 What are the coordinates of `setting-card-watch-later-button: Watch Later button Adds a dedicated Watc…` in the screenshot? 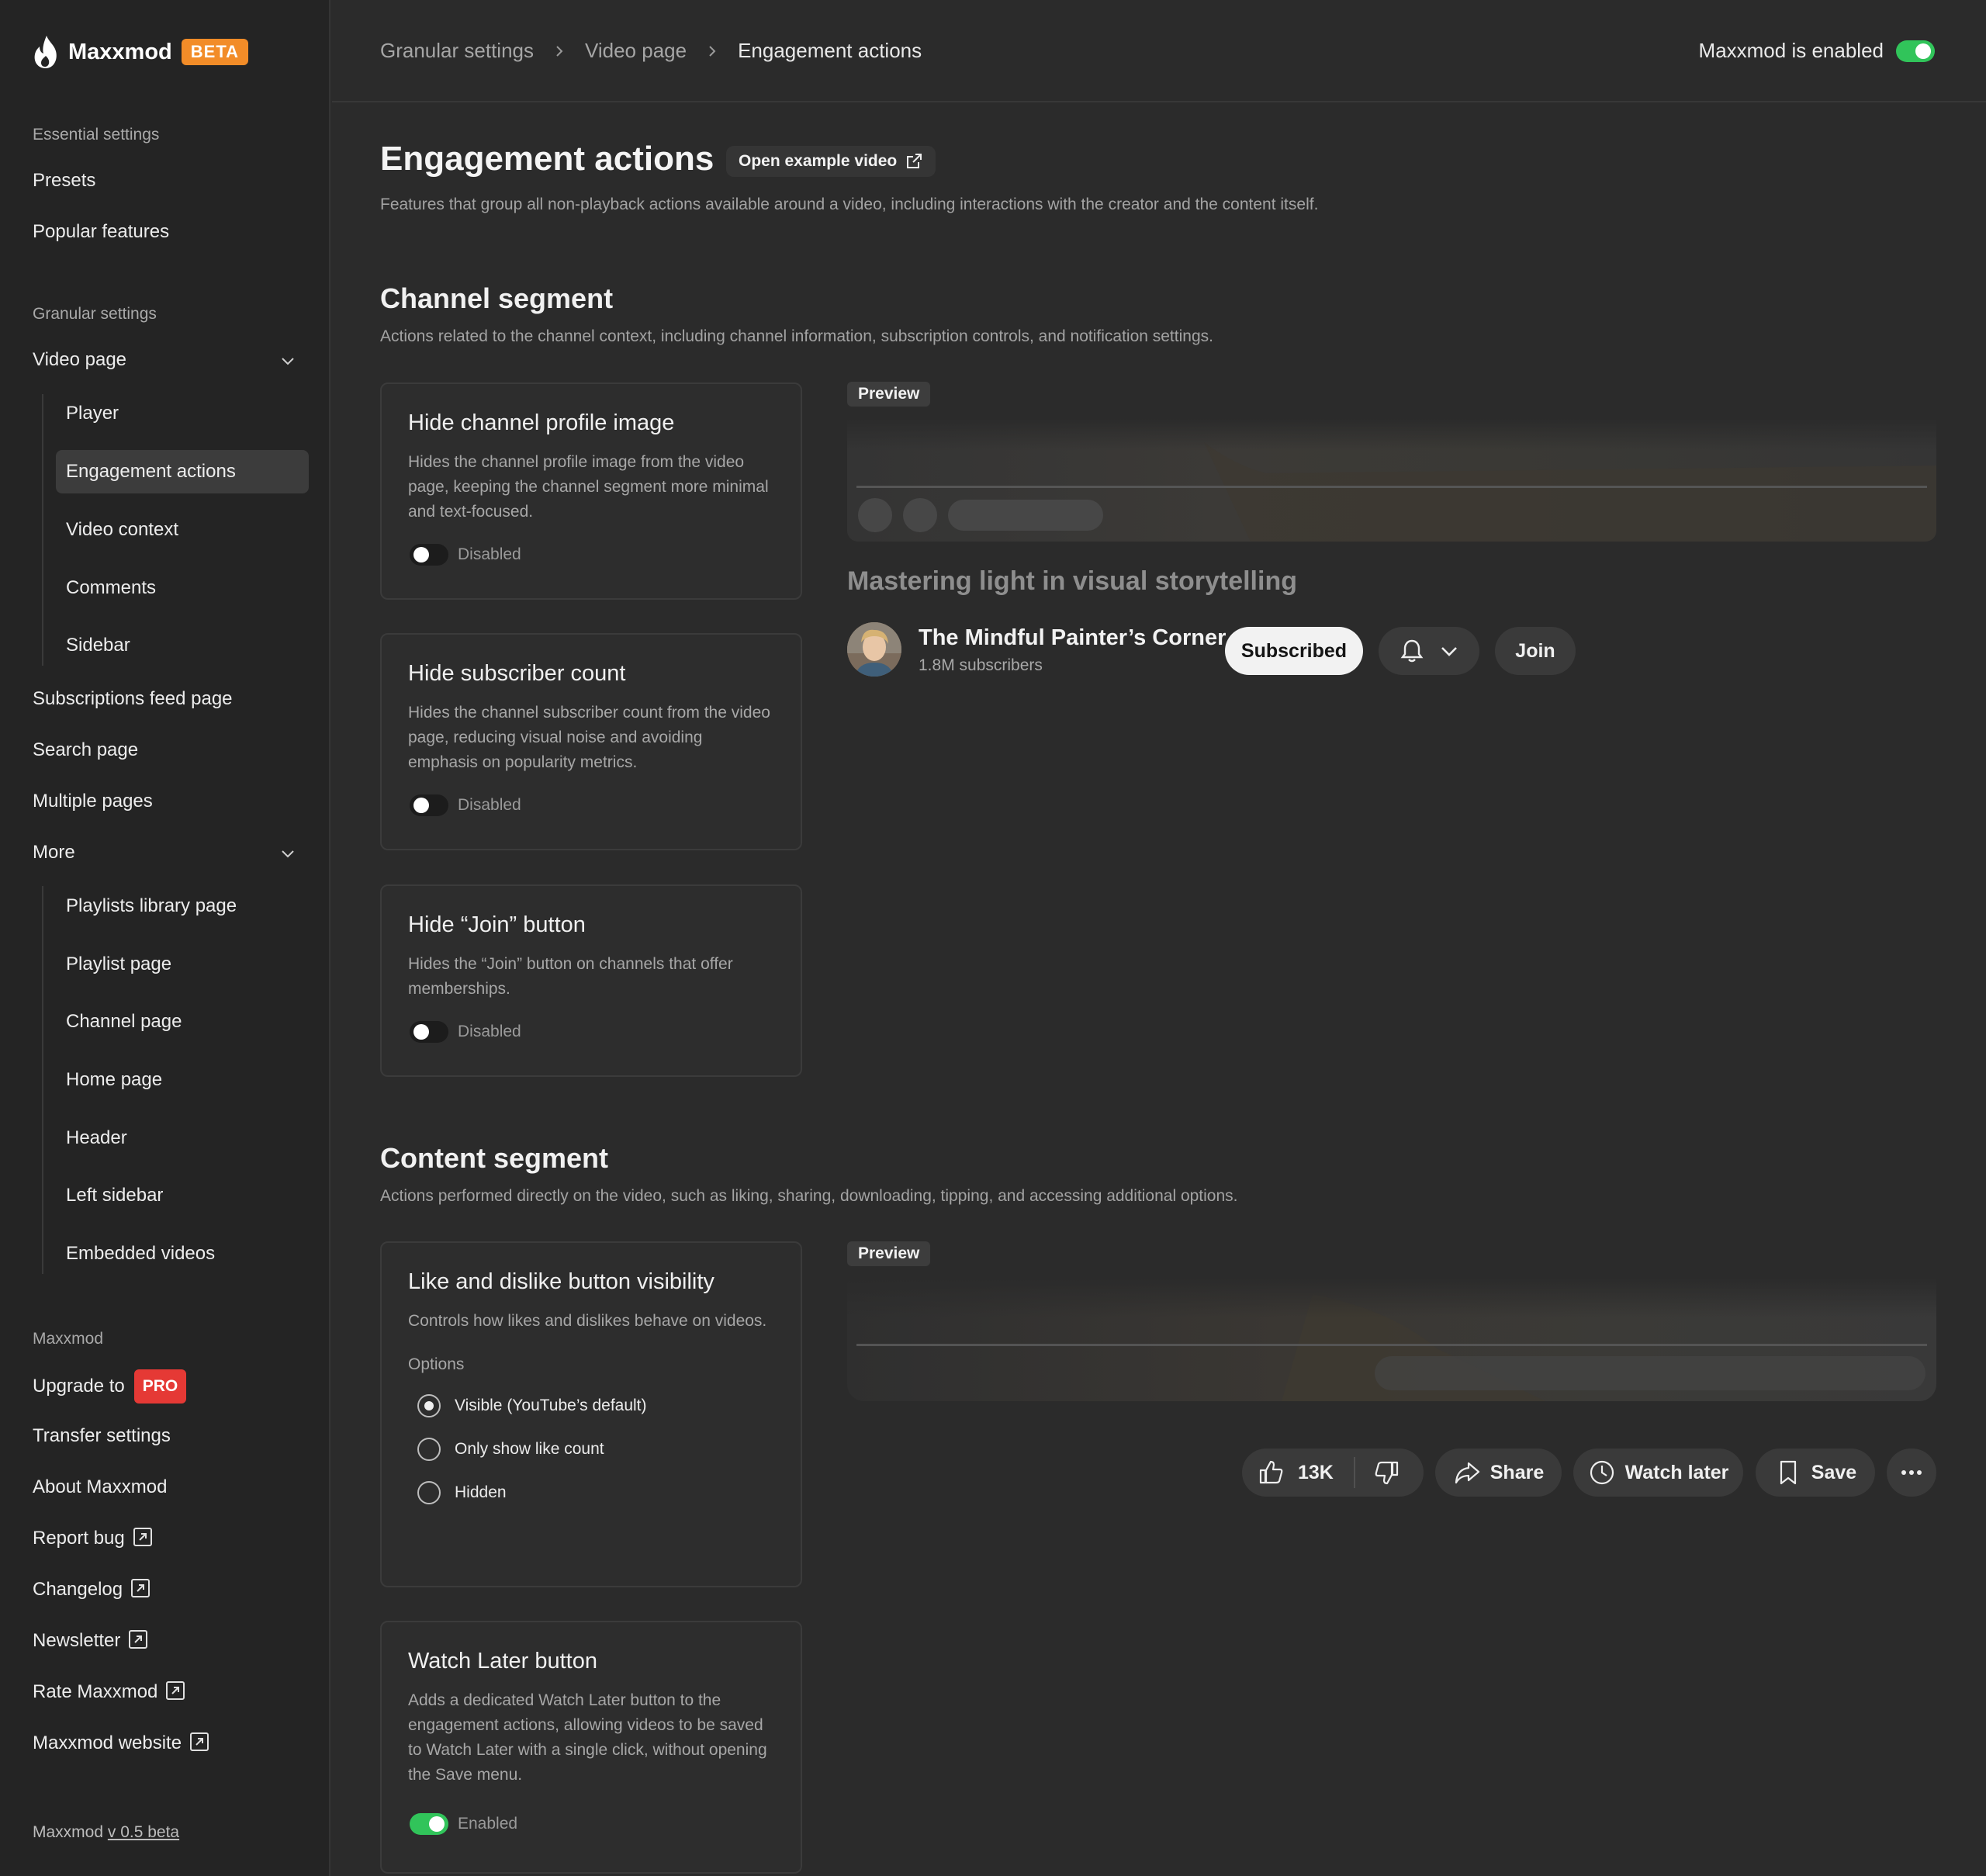 It's located at (591, 1747).